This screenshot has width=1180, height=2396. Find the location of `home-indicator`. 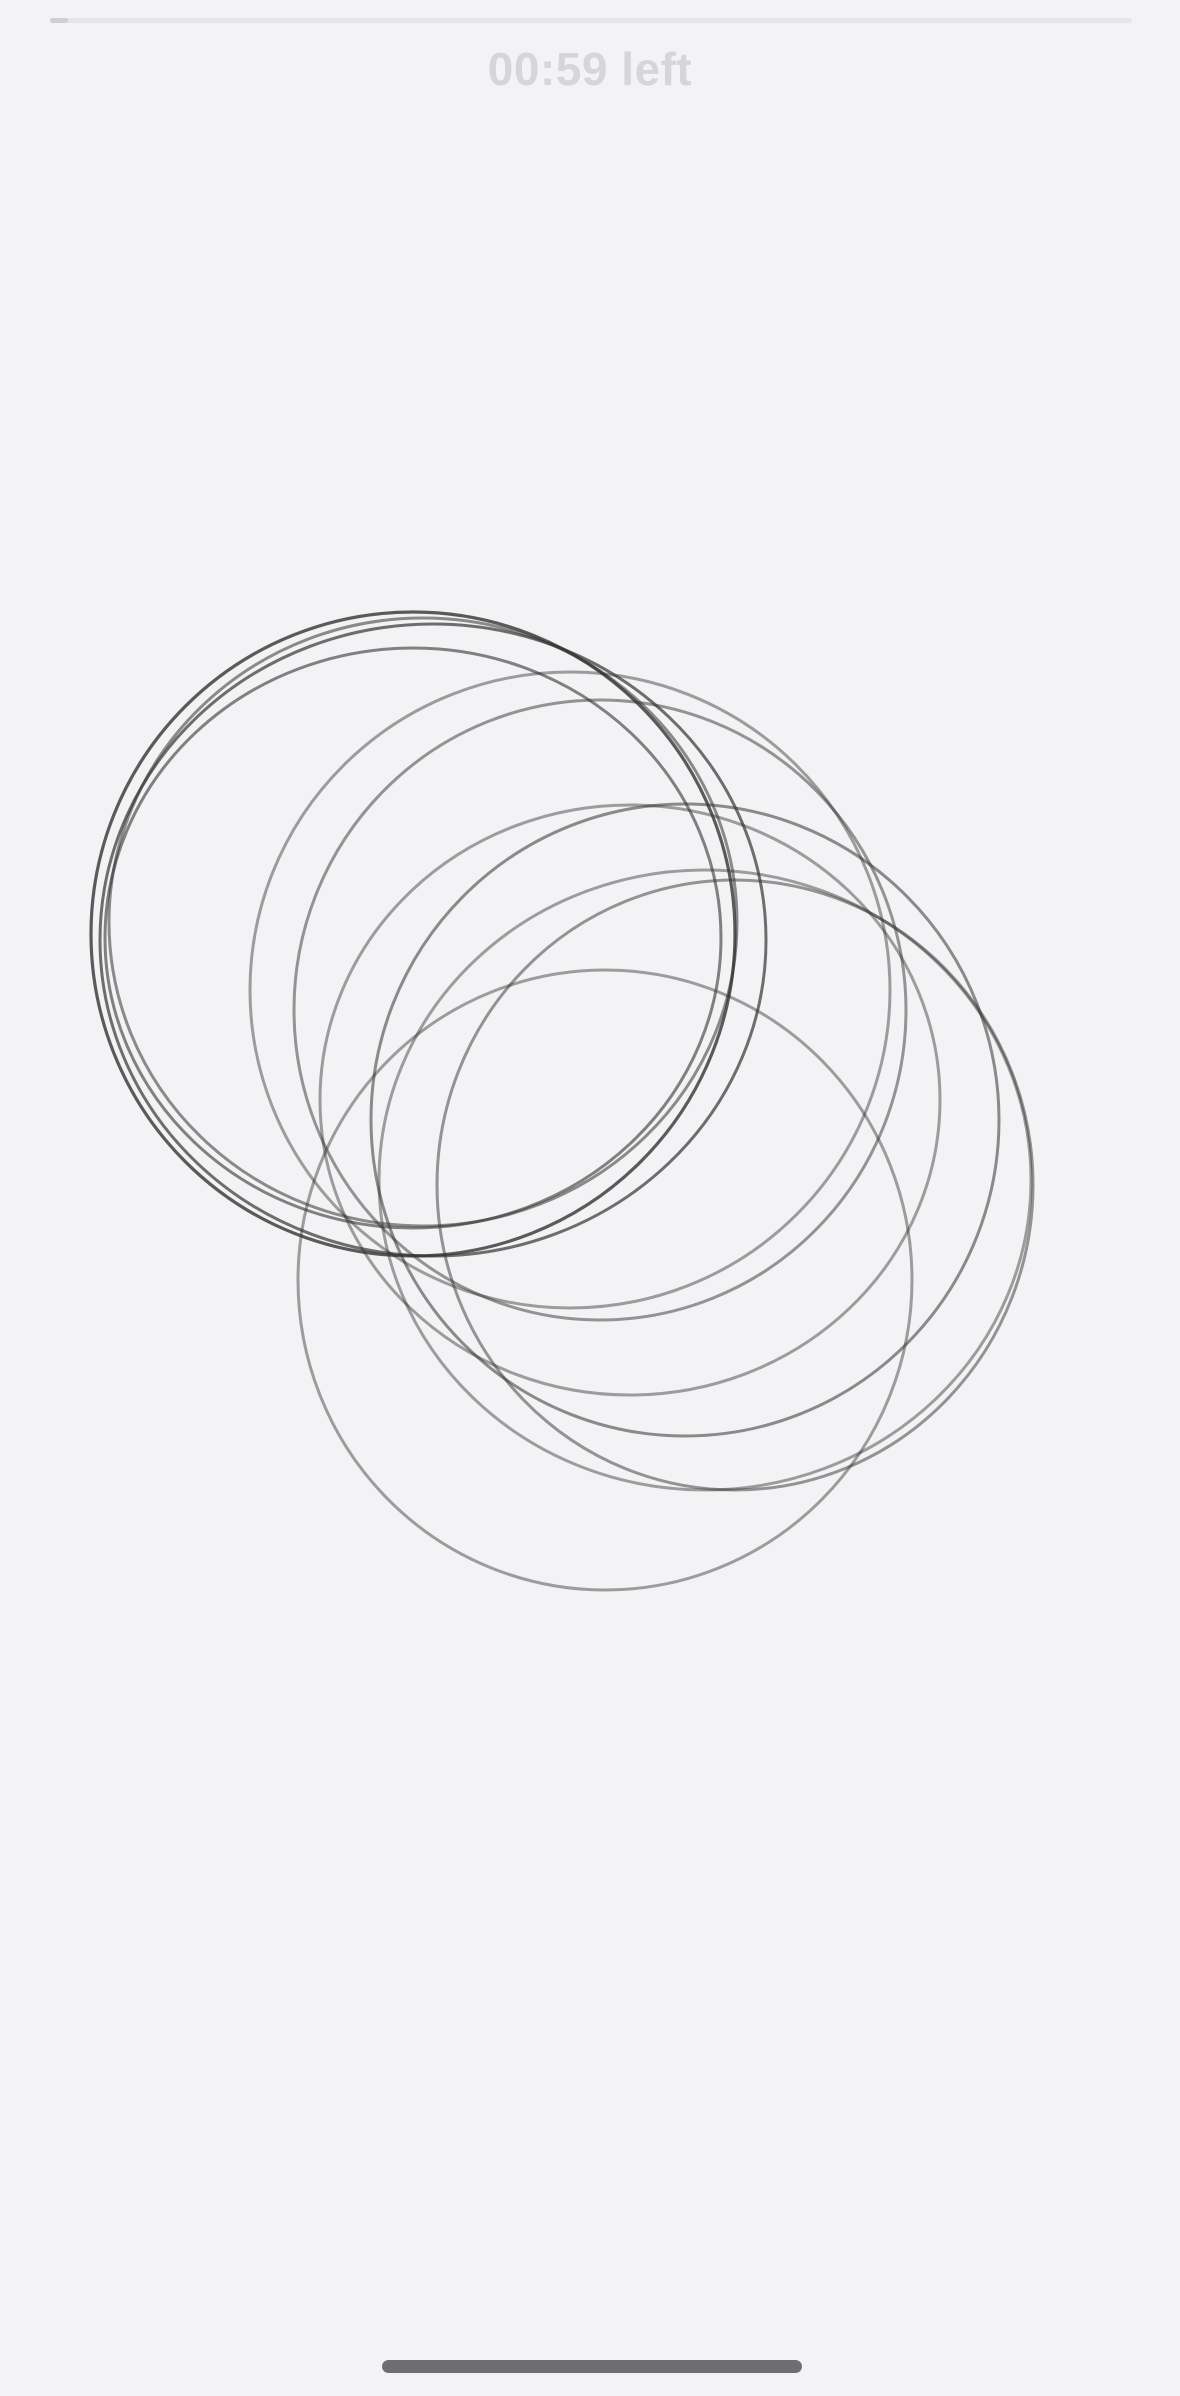

home-indicator is located at coordinates (592, 2366).